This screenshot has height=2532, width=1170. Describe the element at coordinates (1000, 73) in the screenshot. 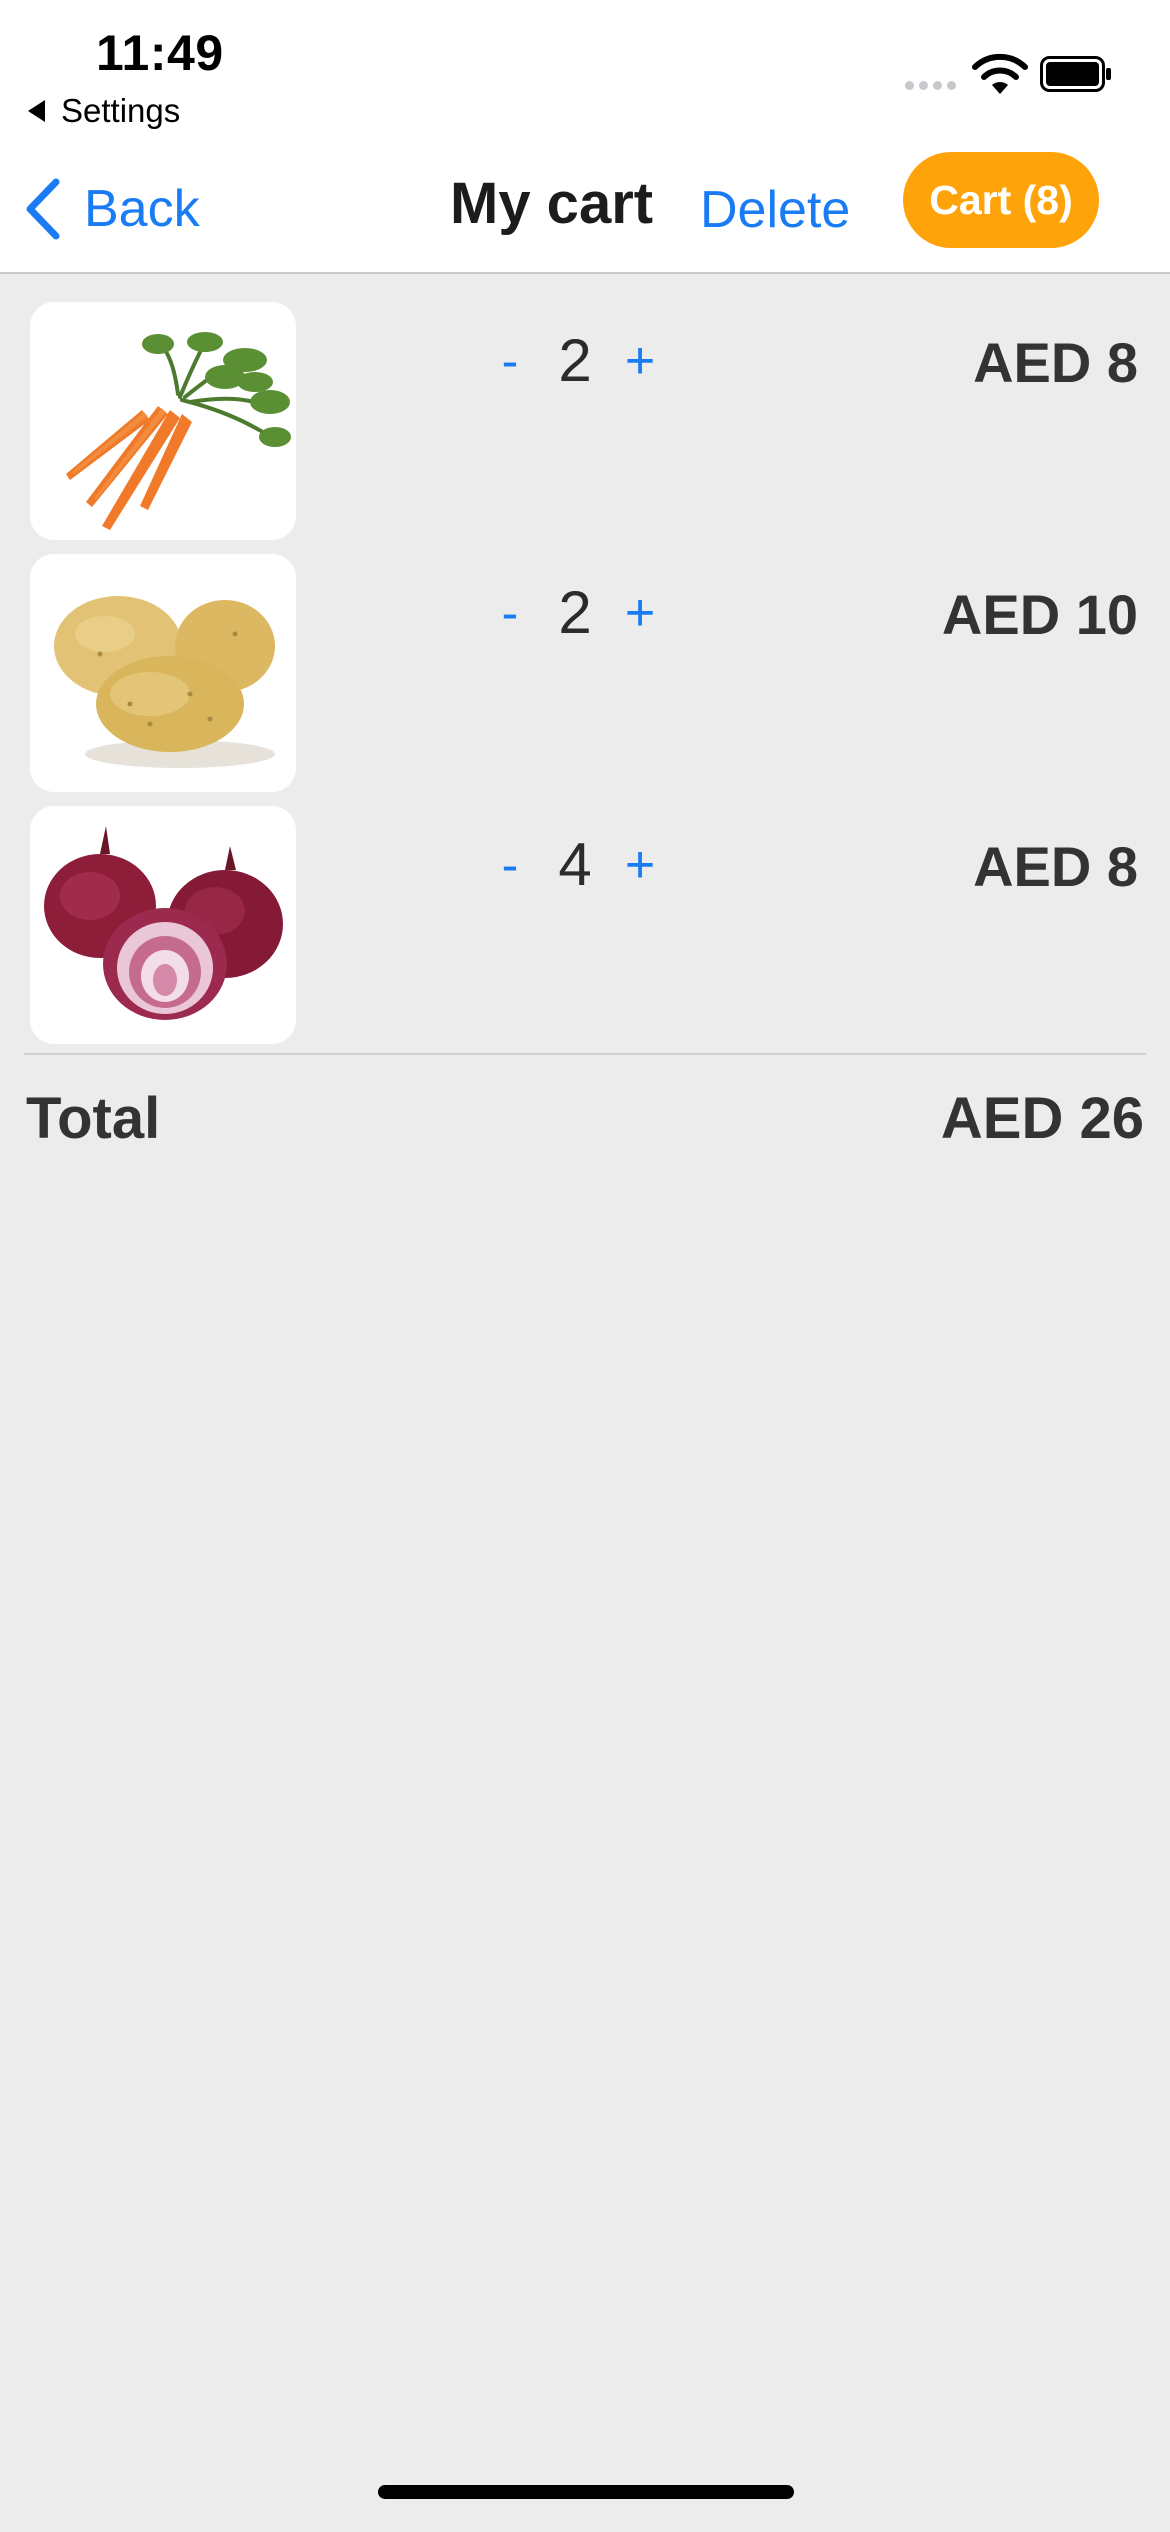

I see `wifi-icon` at that location.